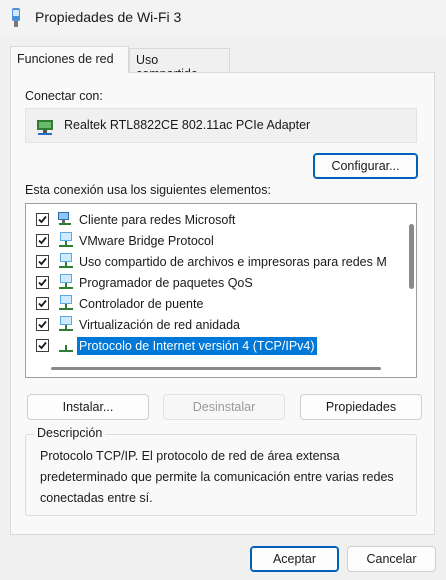 The width and height of the screenshot is (446, 580). I want to click on list-item-label: Controlador de puente, so click(141, 304).